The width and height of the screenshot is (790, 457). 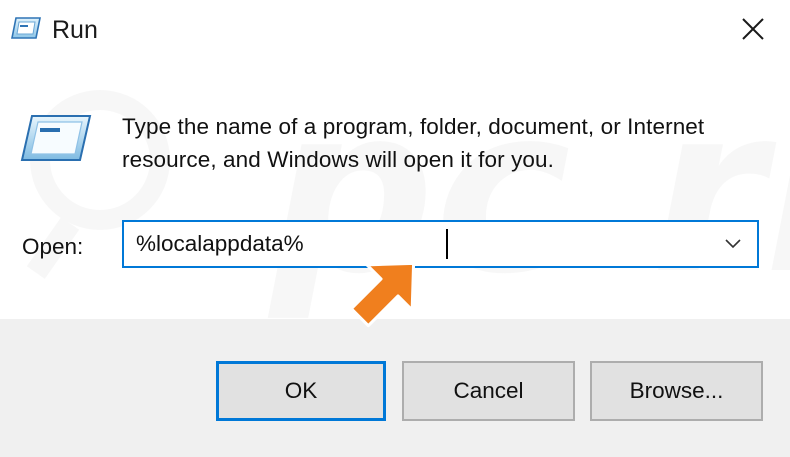 I want to click on close-button, so click(x=753, y=29).